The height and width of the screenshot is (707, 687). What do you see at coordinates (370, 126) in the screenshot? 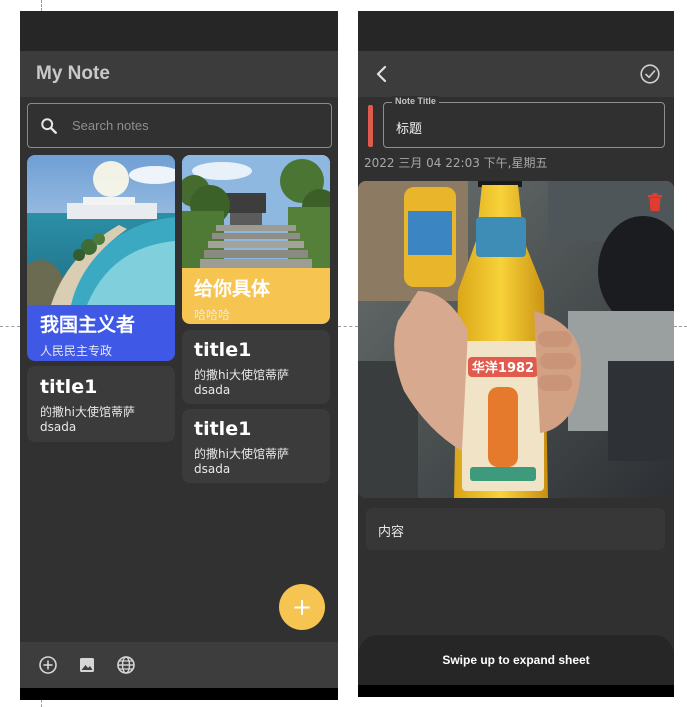
I see `note-color-indicator` at bounding box center [370, 126].